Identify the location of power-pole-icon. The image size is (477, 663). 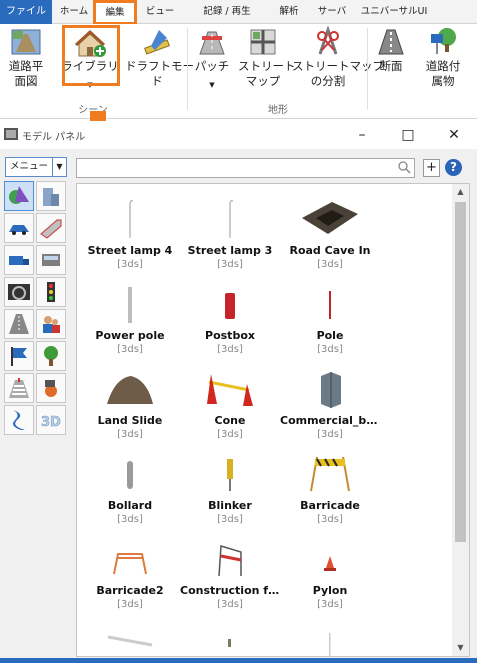
(130, 305).